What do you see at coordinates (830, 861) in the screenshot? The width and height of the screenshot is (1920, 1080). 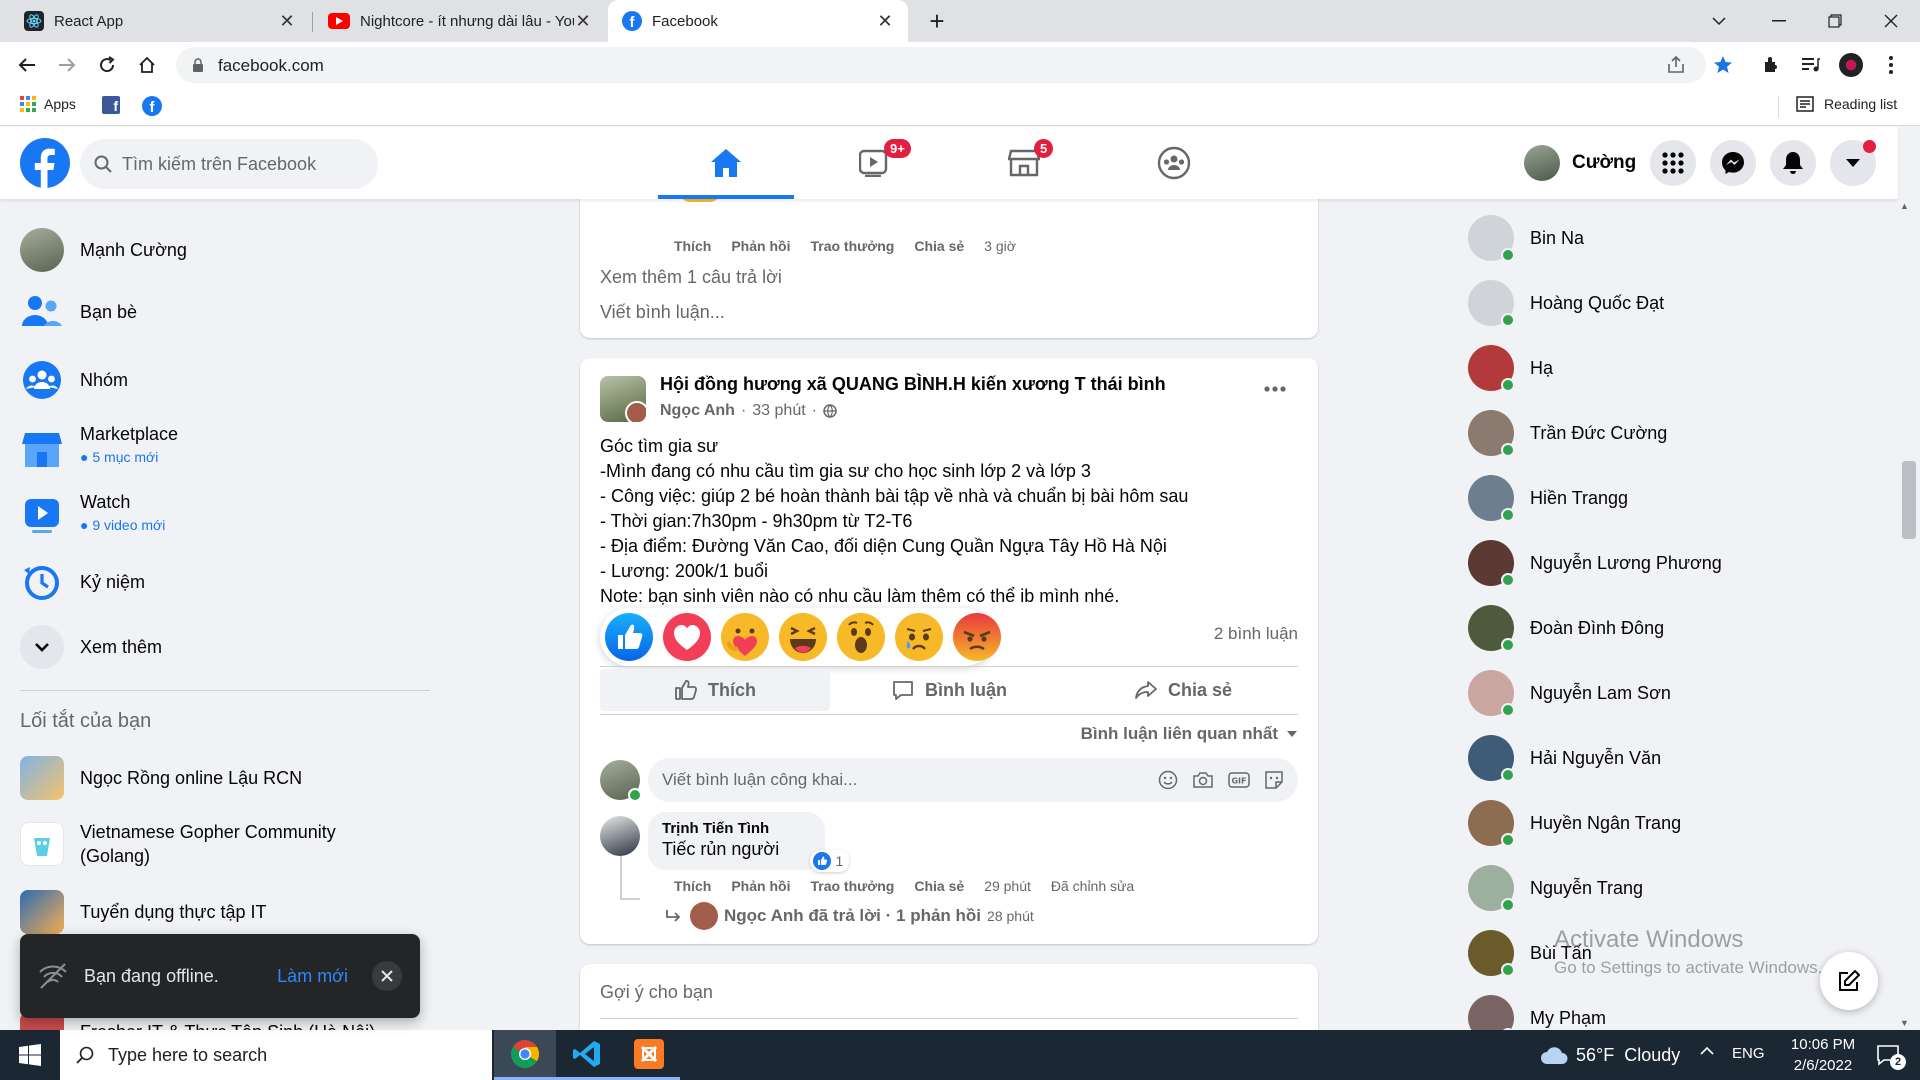 I see `comment-reactions: 1` at bounding box center [830, 861].